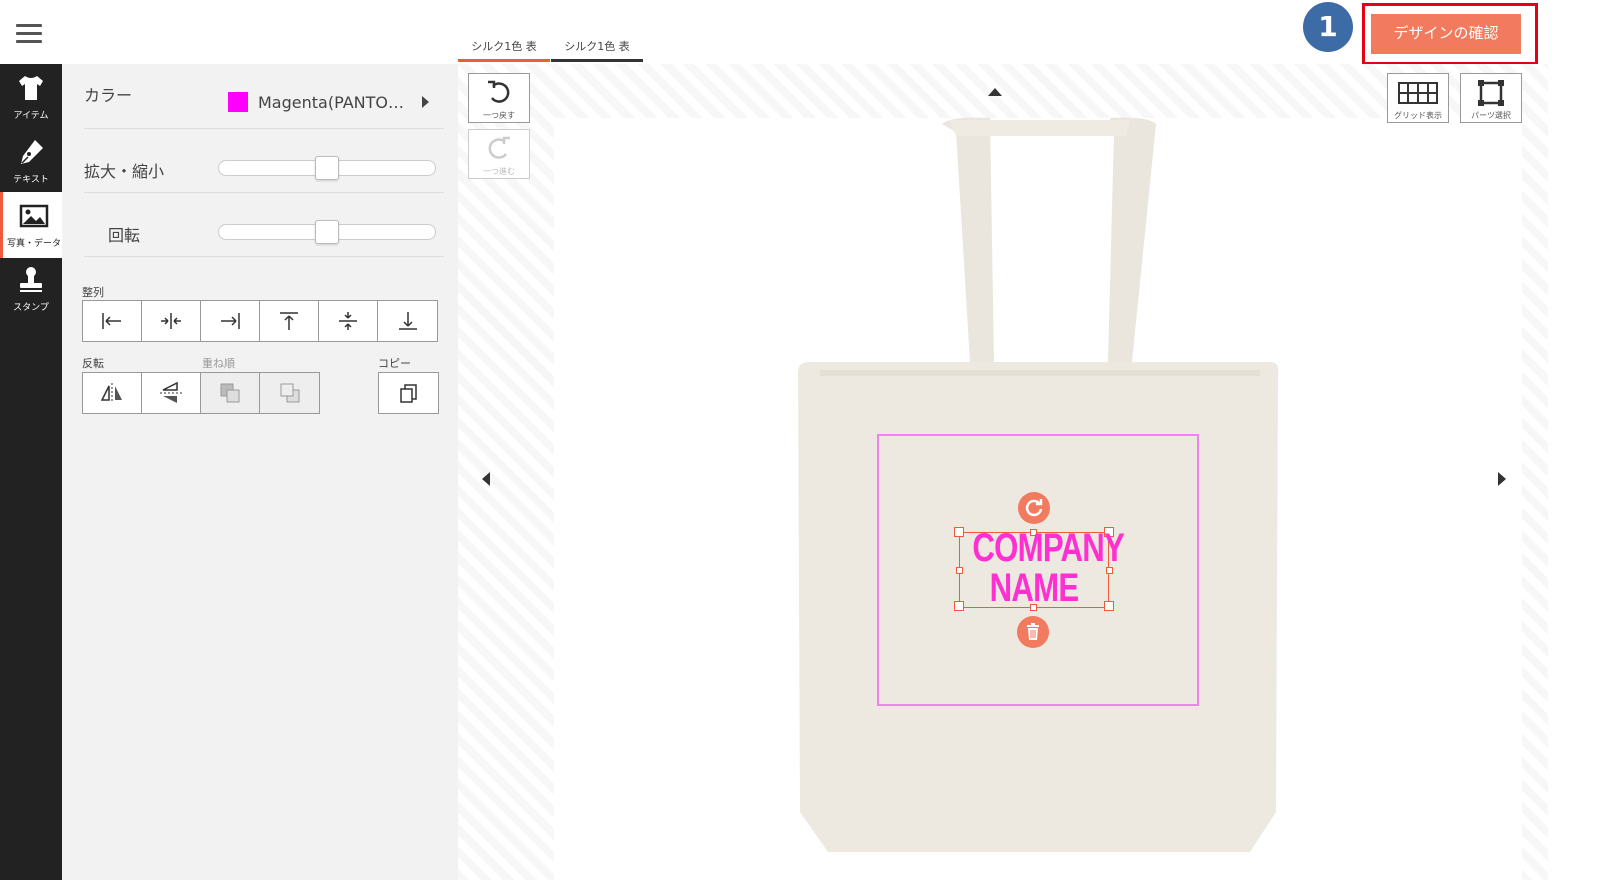 The image size is (1600, 880). I want to click on bring-forward-icon, so click(230, 393).